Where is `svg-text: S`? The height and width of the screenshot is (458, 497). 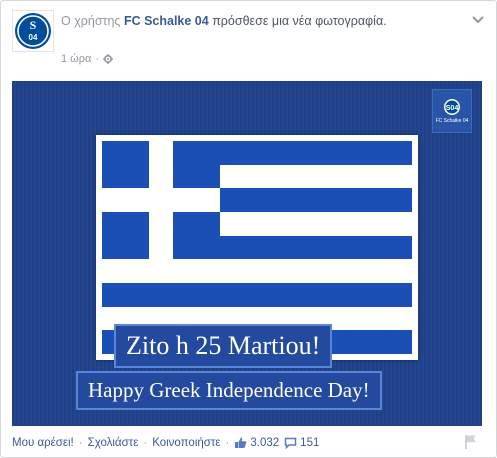
svg-text: S is located at coordinates (33, 25).